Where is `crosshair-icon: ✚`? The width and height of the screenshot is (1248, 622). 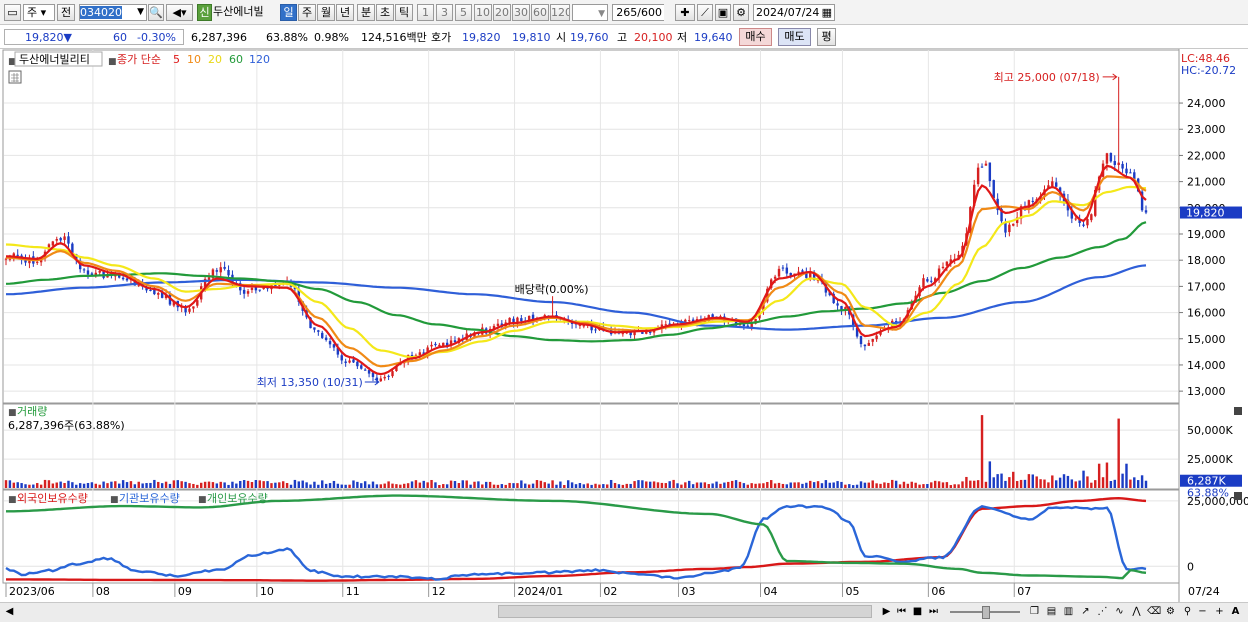
crosshair-icon: ✚ is located at coordinates (685, 12).